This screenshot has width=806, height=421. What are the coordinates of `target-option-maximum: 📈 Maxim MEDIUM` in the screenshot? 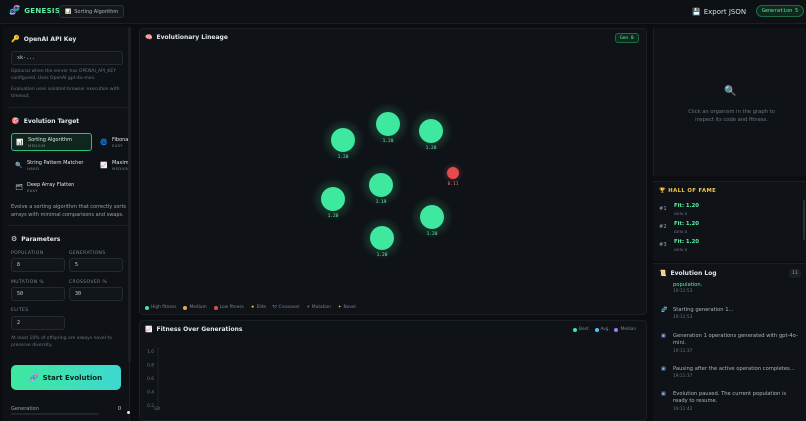 It's located at (113, 165).